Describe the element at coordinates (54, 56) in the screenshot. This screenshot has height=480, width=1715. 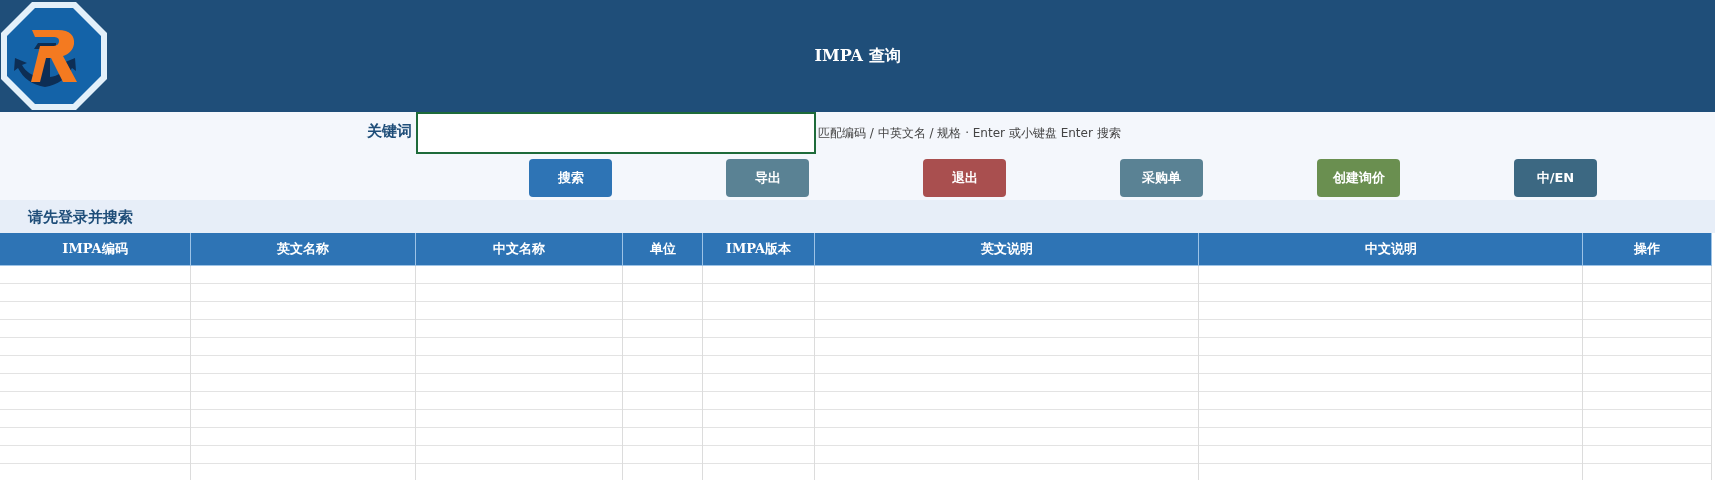
I see `anchor-logo-icon` at that location.